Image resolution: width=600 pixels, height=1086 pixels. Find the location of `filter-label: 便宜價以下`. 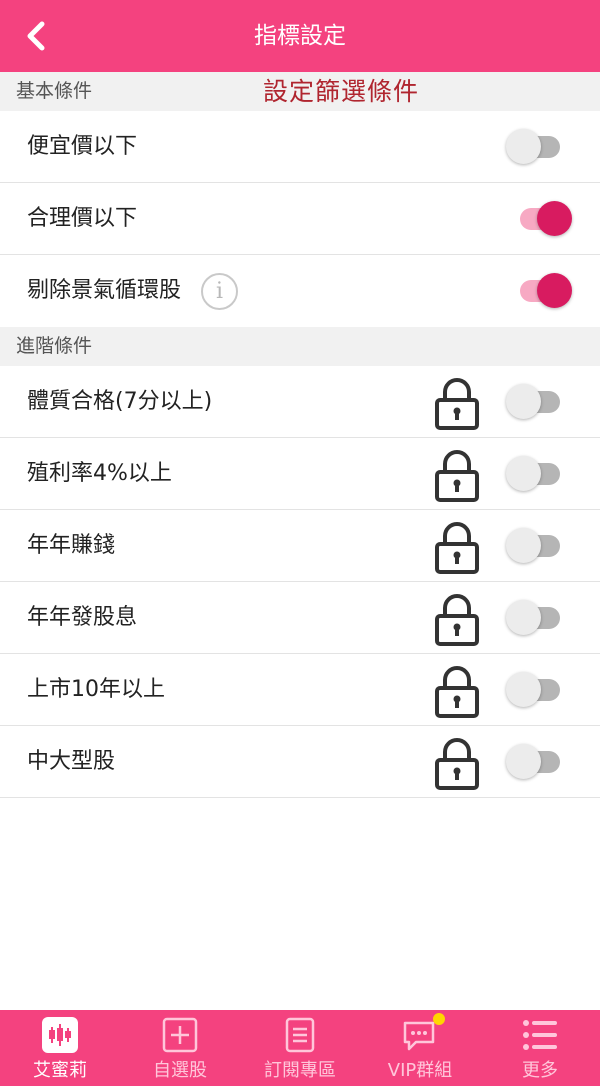

filter-label: 便宜價以下 is located at coordinates (82, 146).